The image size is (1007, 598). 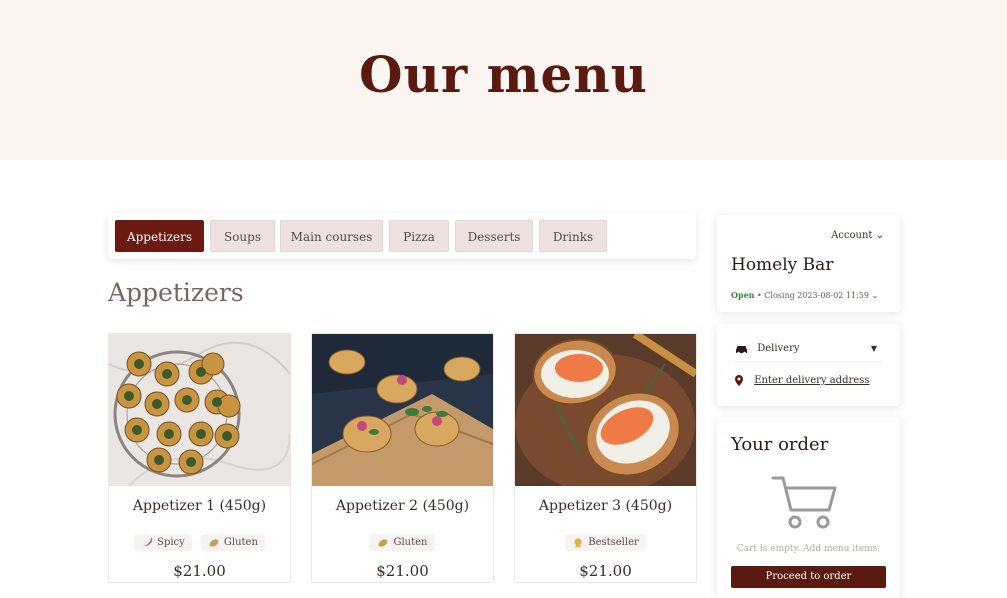 I want to click on empty-cart-message: Cart is empty. Add menu items., so click(x=808, y=549).